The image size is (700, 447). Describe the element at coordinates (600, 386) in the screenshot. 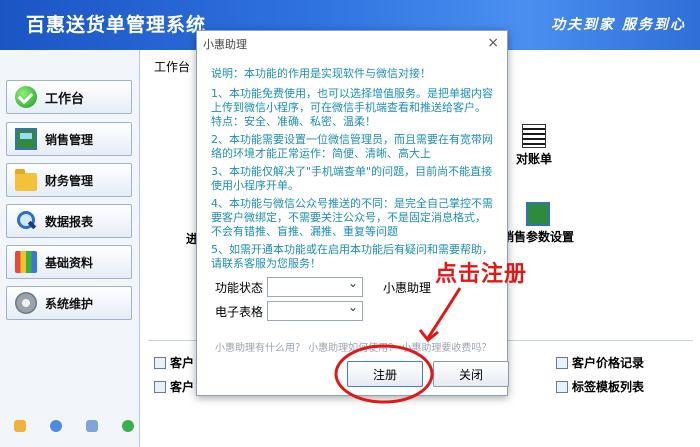

I see `label-template-link: 标签模板列表` at that location.